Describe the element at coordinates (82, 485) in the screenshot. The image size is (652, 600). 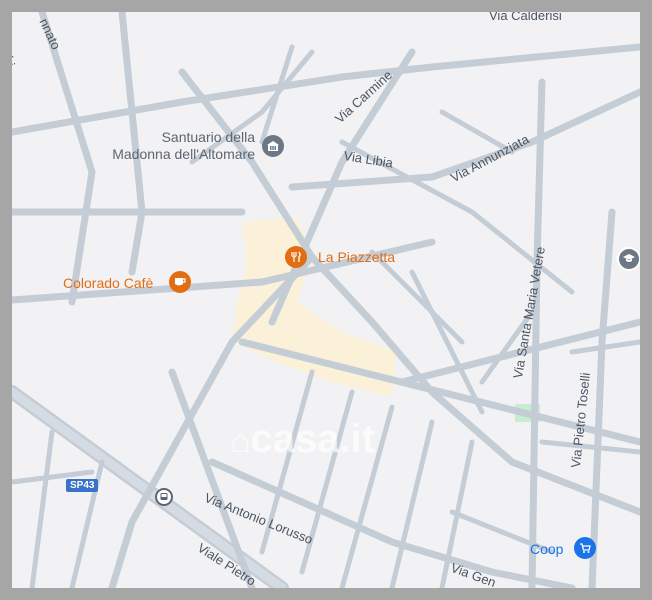
I see `road-shield-sp43: SP43` at that location.